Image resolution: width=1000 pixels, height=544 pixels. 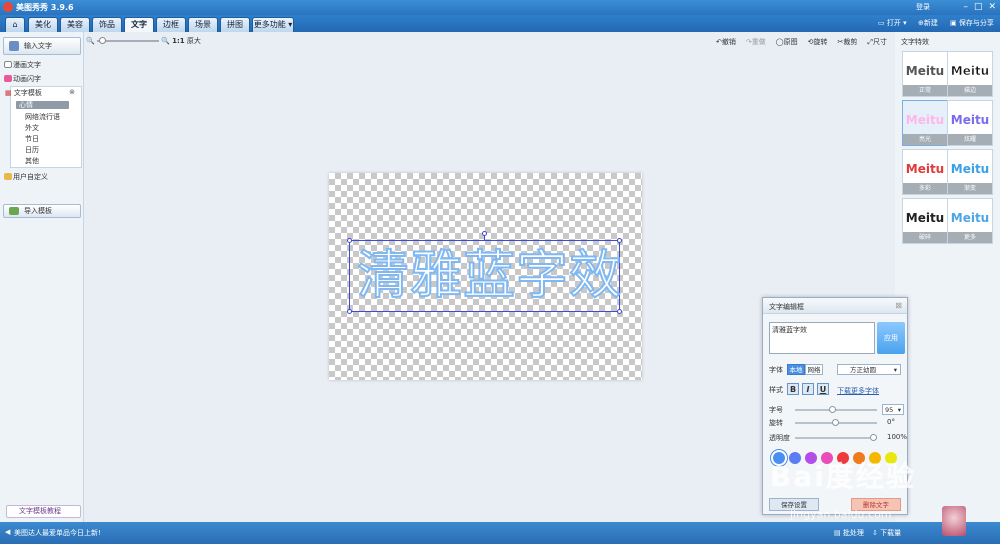 What do you see at coordinates (107, 24) in the screenshot?
I see `tab-ornament: 饰品` at bounding box center [107, 24].